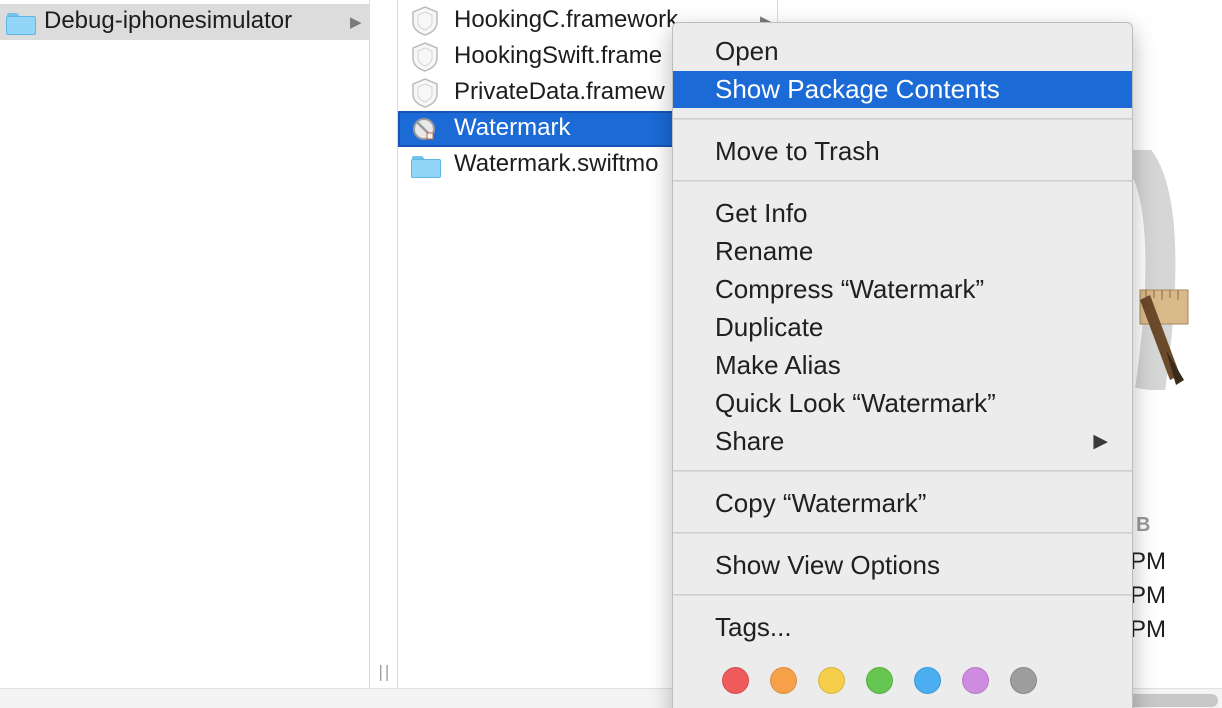  Describe the element at coordinates (783, 680) in the screenshot. I see `tag-orange-icon` at that location.